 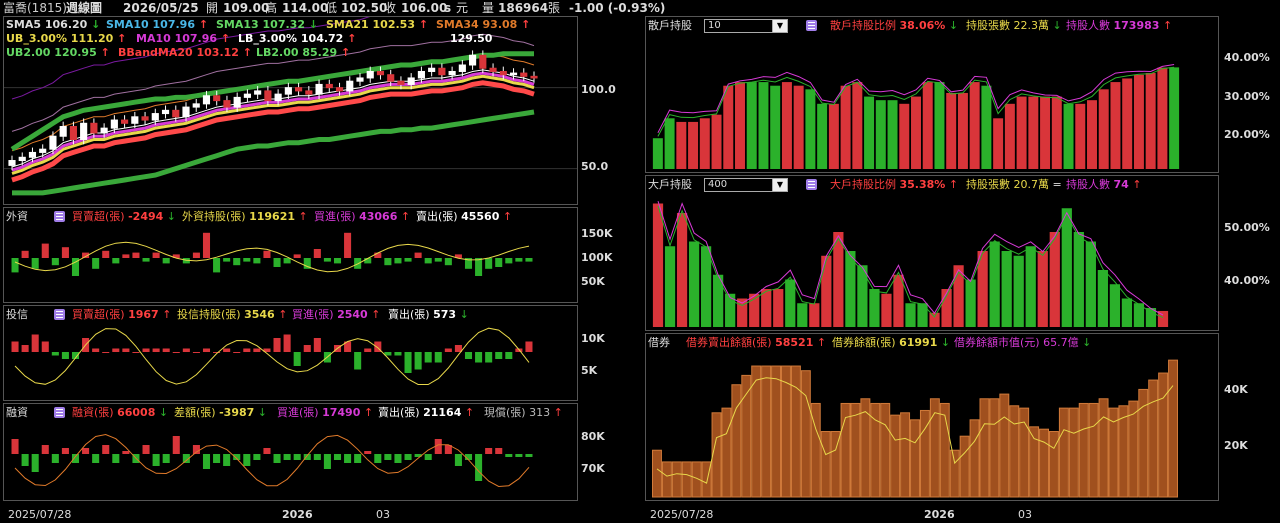 What do you see at coordinates (362, 216) in the screenshot?
I see `foreign-buy: 買進(張) 43066 ↑` at bounding box center [362, 216].